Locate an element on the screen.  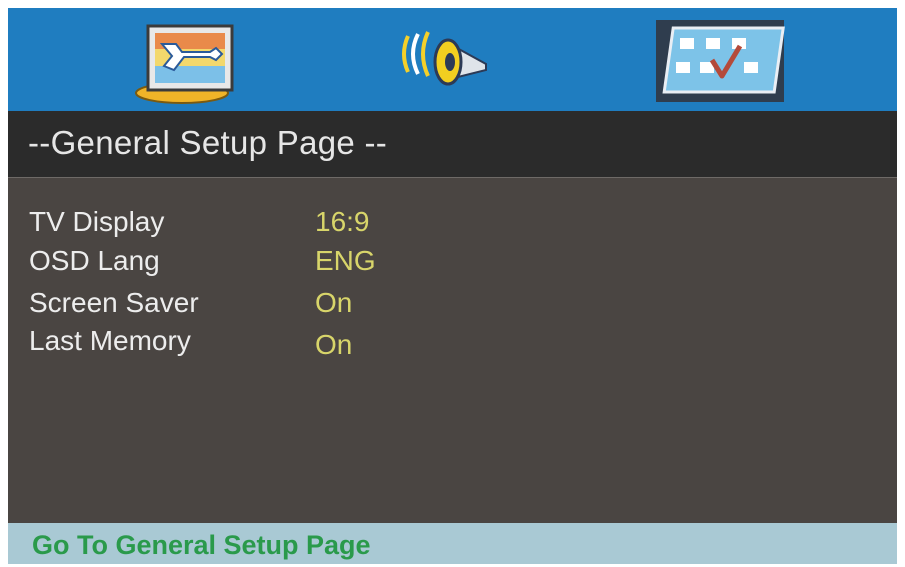
status-bar: Go To General Setup Page is located at coordinates (452, 543).